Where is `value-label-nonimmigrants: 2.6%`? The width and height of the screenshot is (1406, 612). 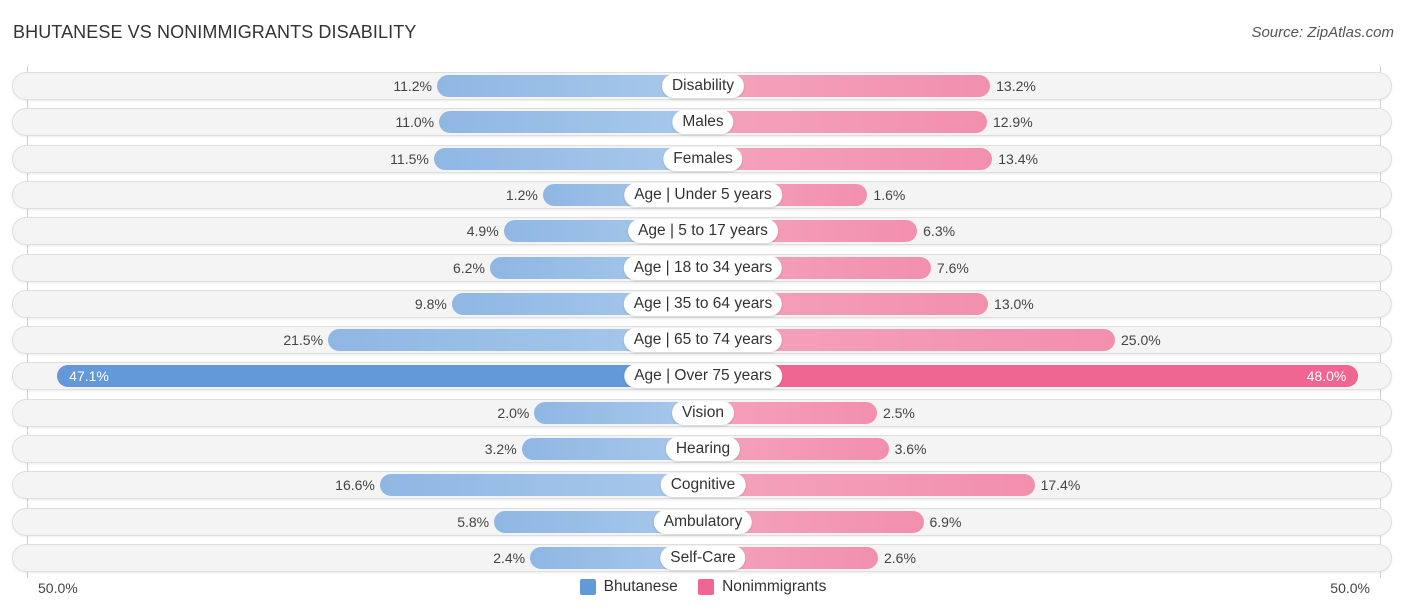 value-label-nonimmigrants: 2.6% is located at coordinates (900, 557).